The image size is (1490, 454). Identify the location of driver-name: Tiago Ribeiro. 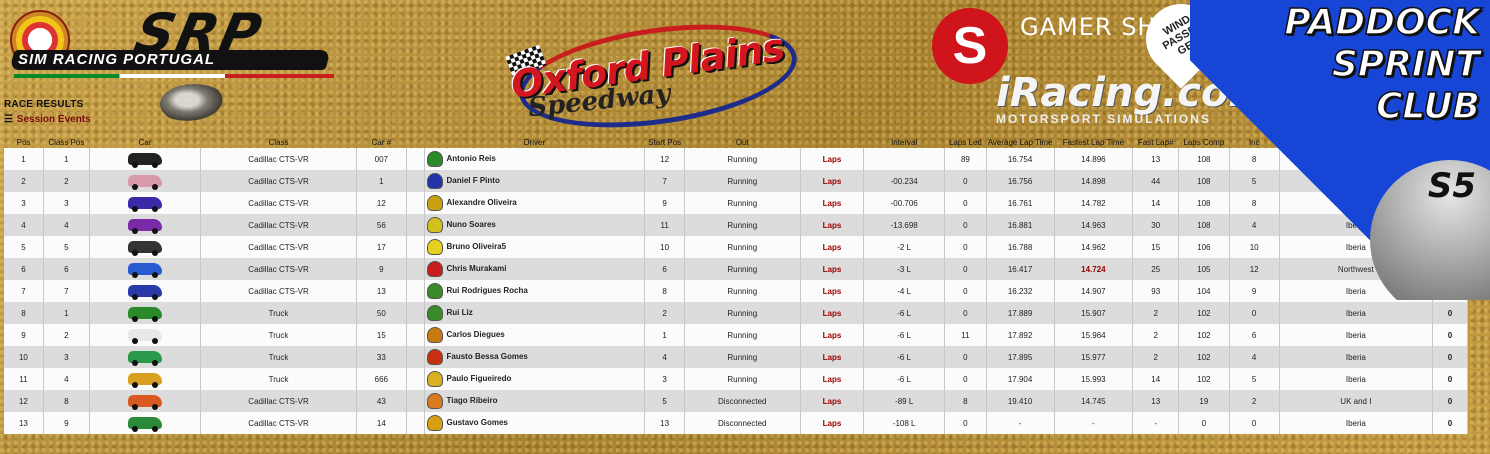
(472, 400).